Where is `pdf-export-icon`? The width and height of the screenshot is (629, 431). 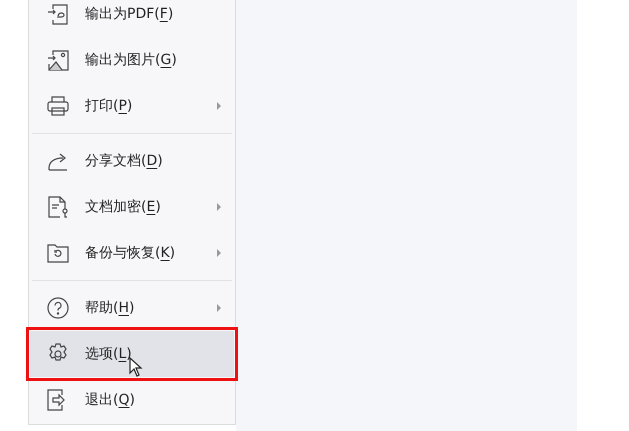
pdf-export-icon is located at coordinates (58, 14).